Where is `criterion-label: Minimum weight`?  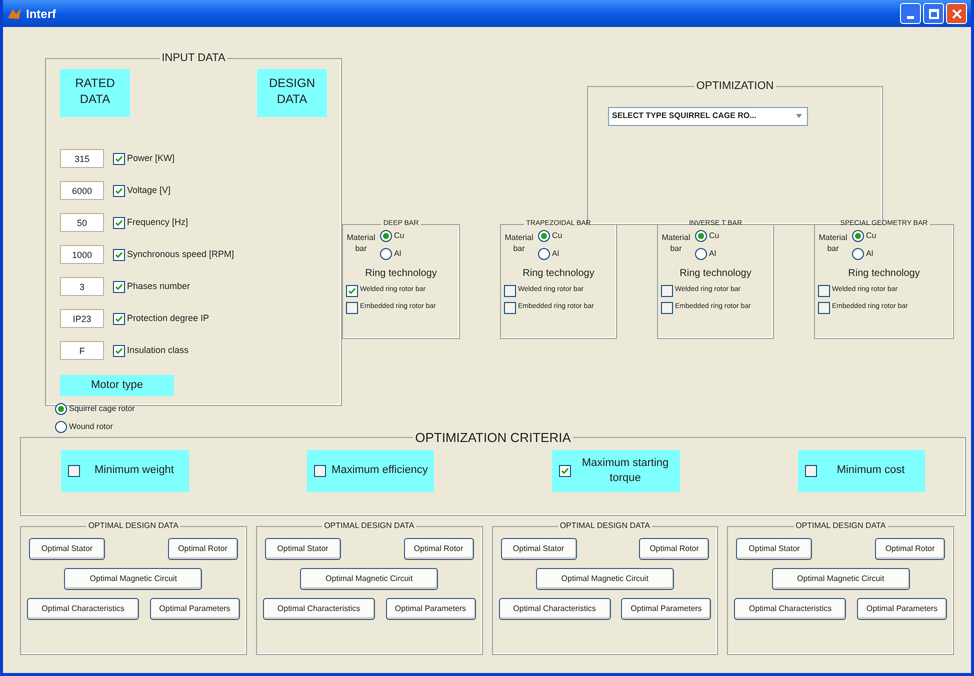 criterion-label: Minimum weight is located at coordinates (134, 470).